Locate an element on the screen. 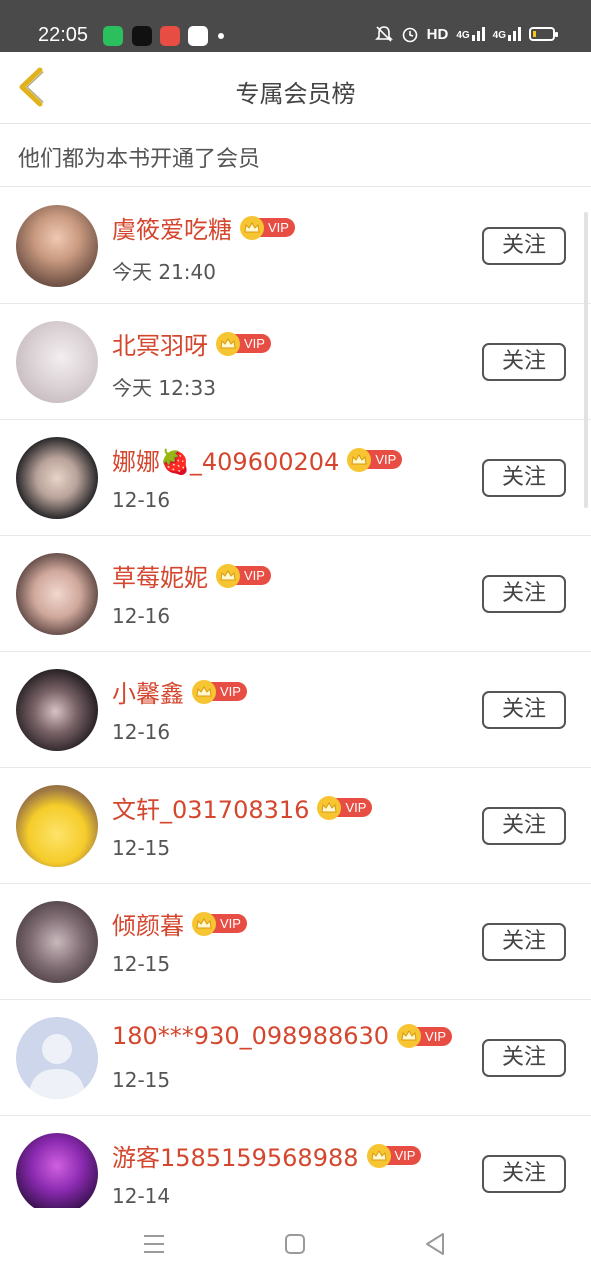 This screenshot has height=1280, width=591. more-notifications-icon is located at coordinates (221, 36).